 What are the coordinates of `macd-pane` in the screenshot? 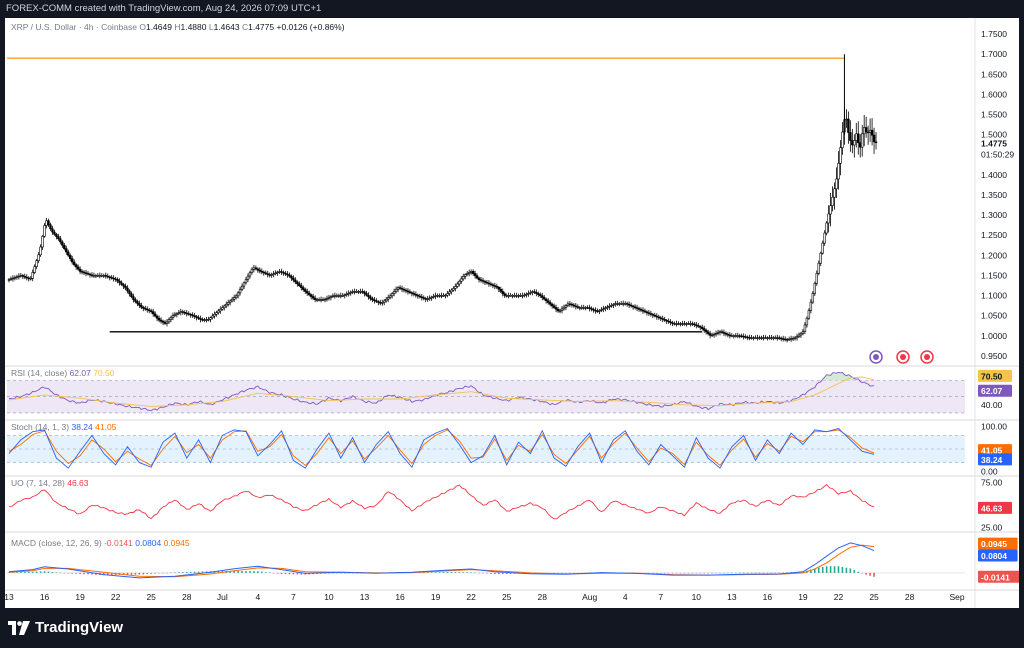 It's located at (486, 560).